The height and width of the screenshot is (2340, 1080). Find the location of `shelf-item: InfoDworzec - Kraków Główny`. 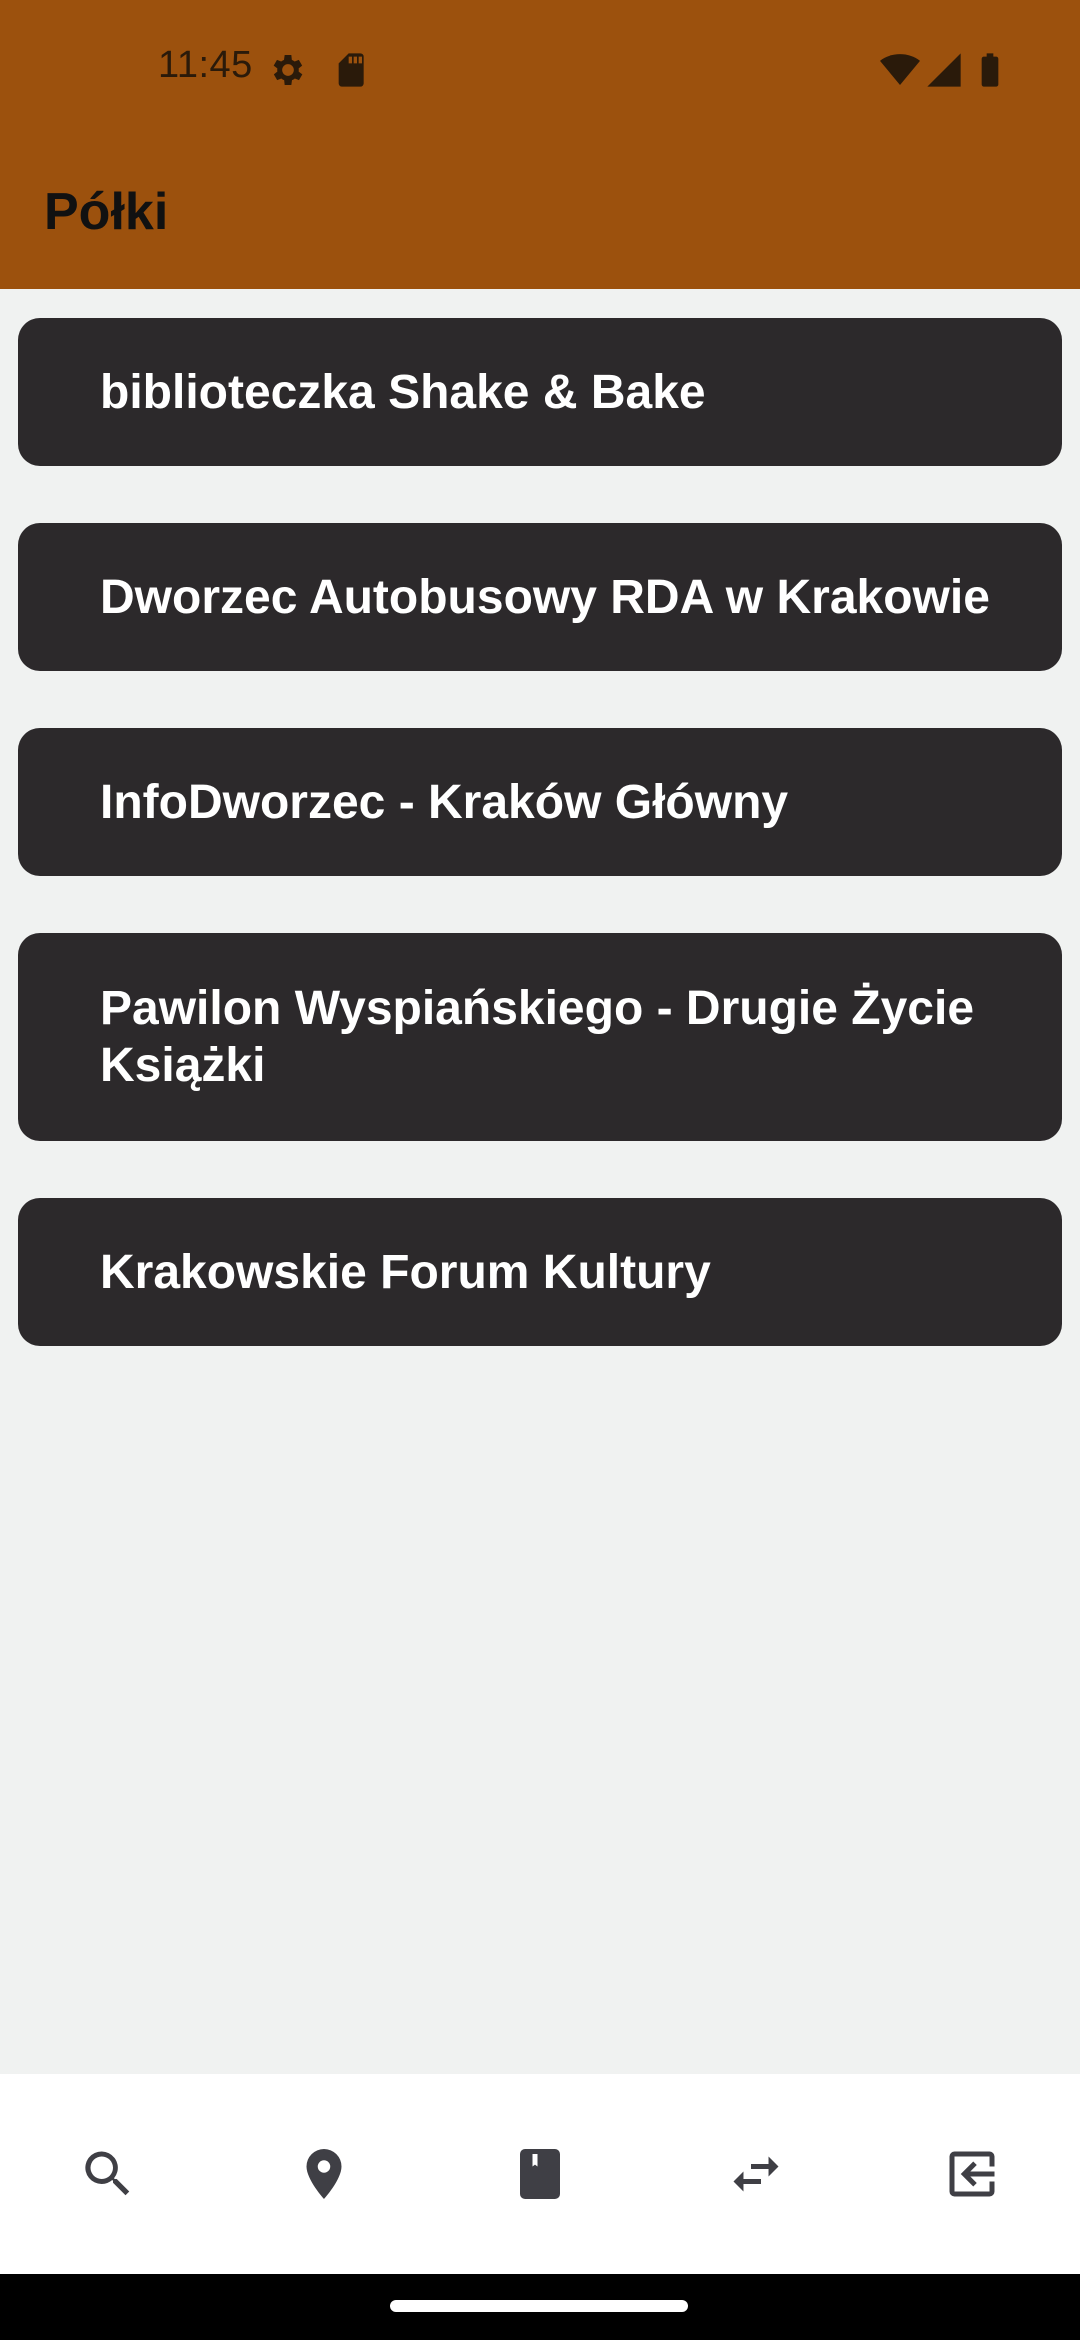

shelf-item: InfoDworzec - Kraków Główny is located at coordinates (540, 802).